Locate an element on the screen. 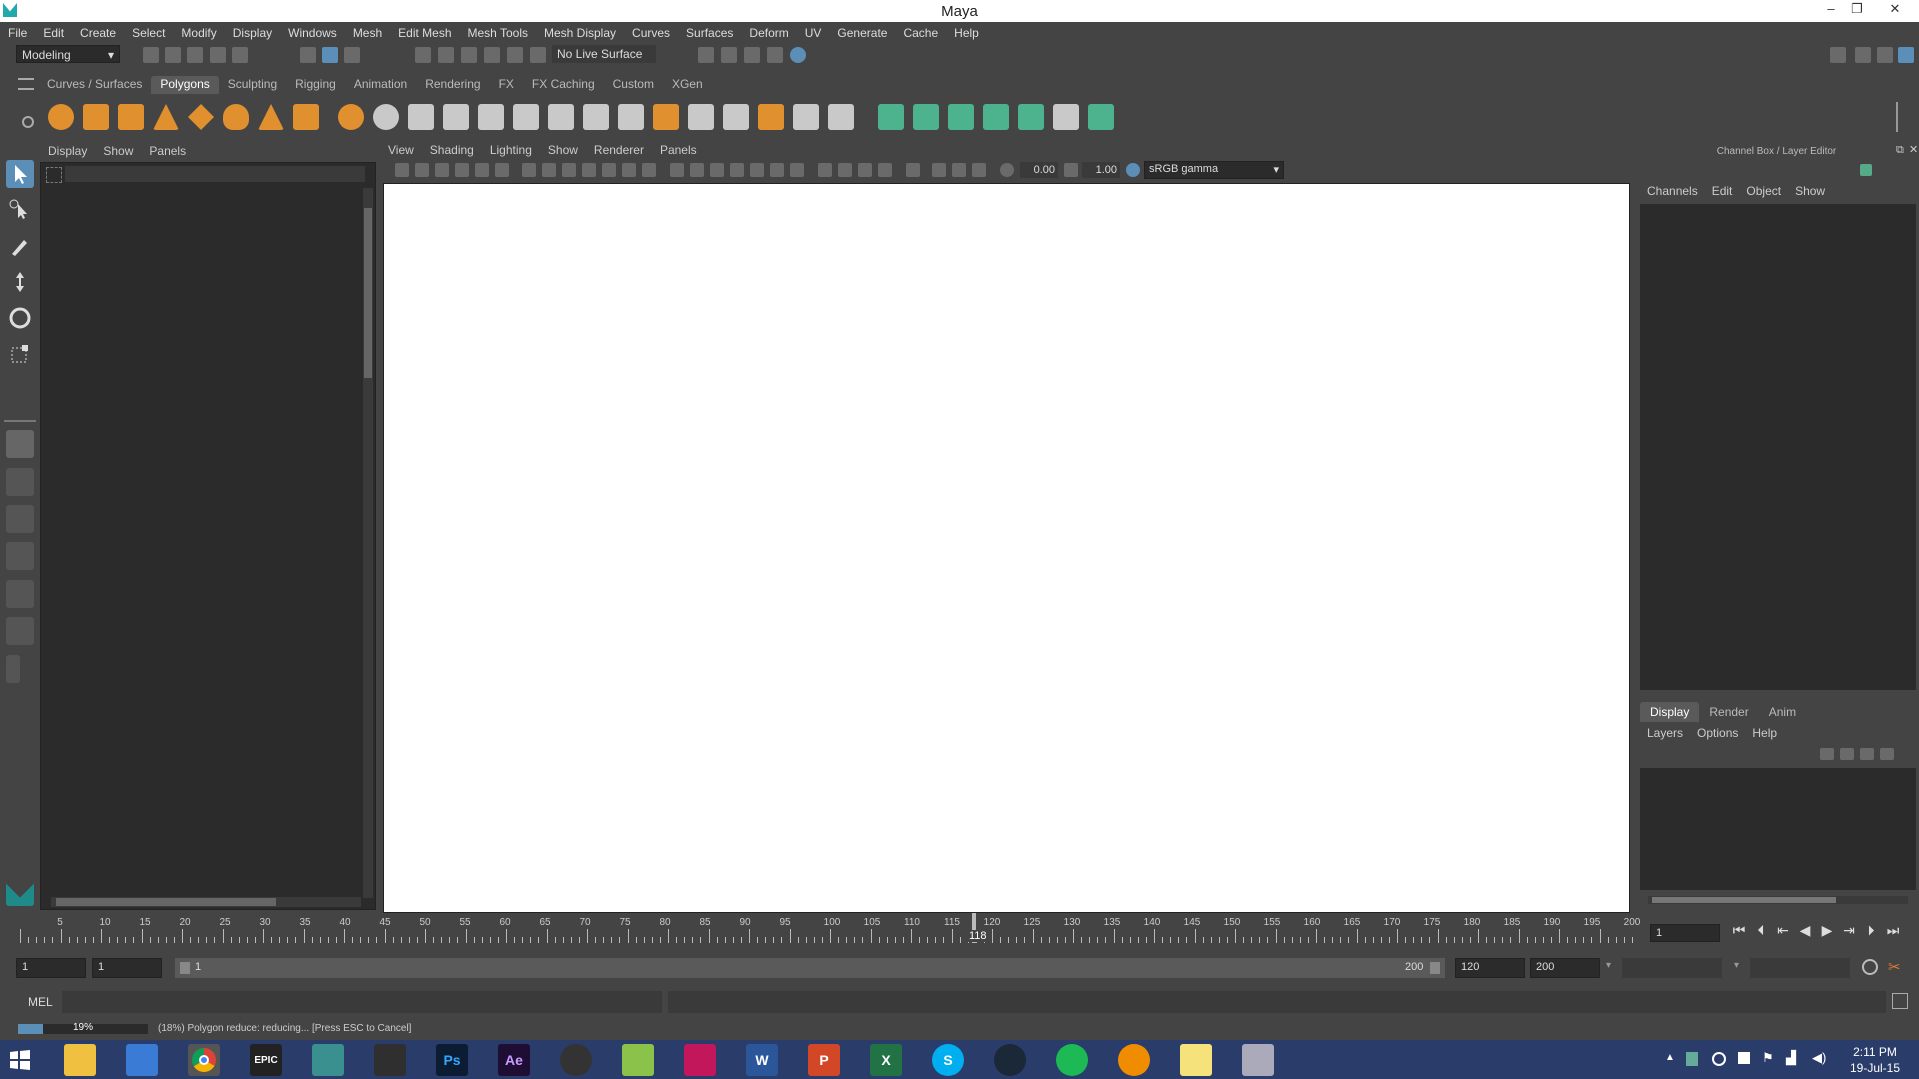 The image size is (1919, 1079). outliner-filter-icon is located at coordinates (54, 175).